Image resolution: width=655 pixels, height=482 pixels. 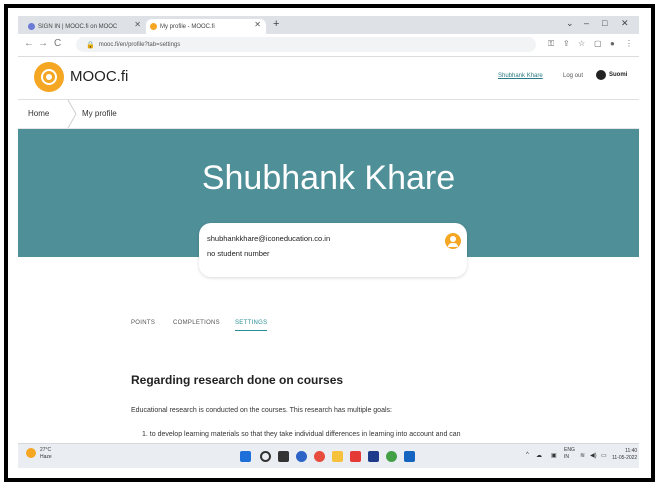 What do you see at coordinates (251, 325) in the screenshot?
I see `tab-settings: SETTINGS` at bounding box center [251, 325].